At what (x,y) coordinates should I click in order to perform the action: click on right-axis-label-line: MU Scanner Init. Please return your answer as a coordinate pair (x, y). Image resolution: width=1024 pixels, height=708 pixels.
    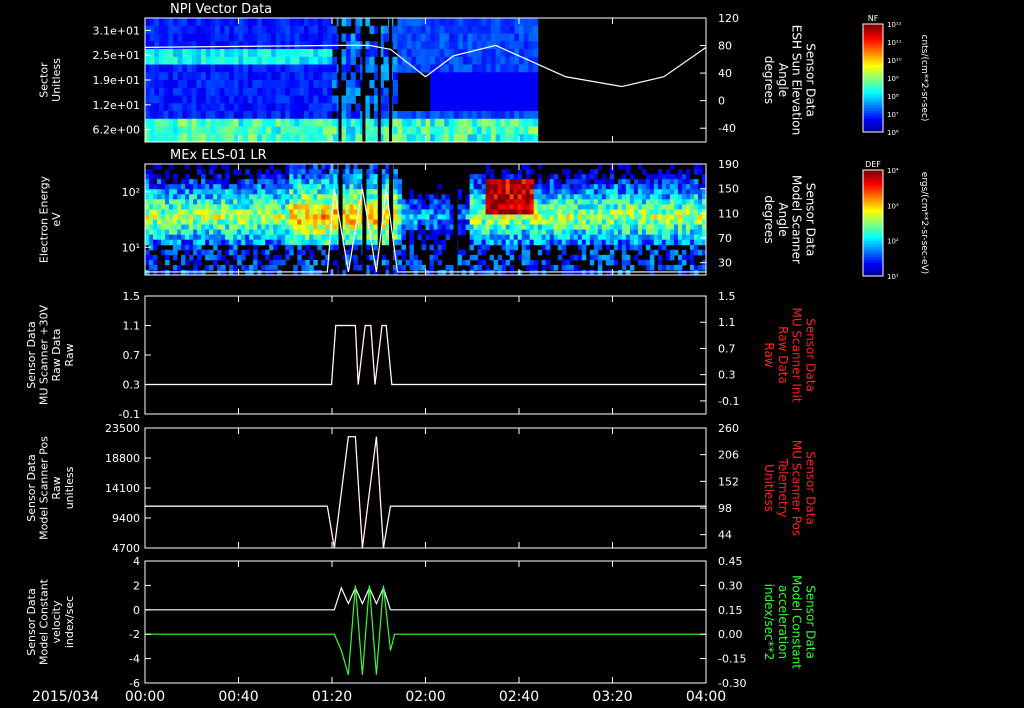
    Looking at the image, I should click on (797, 354).